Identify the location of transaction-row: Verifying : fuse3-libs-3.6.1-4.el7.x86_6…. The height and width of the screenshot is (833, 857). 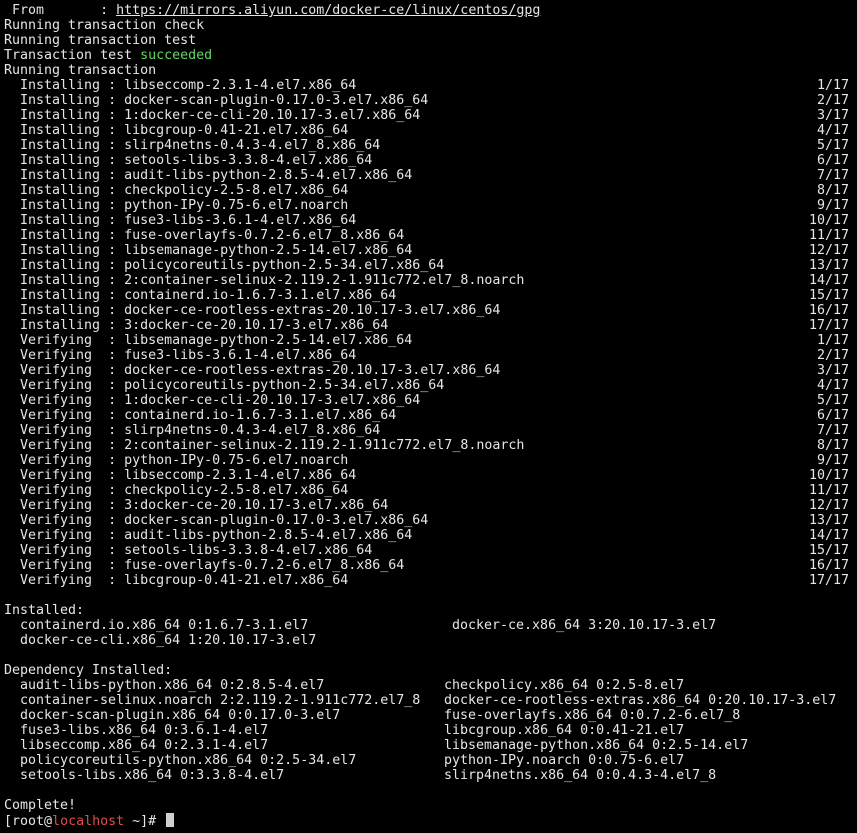
(430, 355).